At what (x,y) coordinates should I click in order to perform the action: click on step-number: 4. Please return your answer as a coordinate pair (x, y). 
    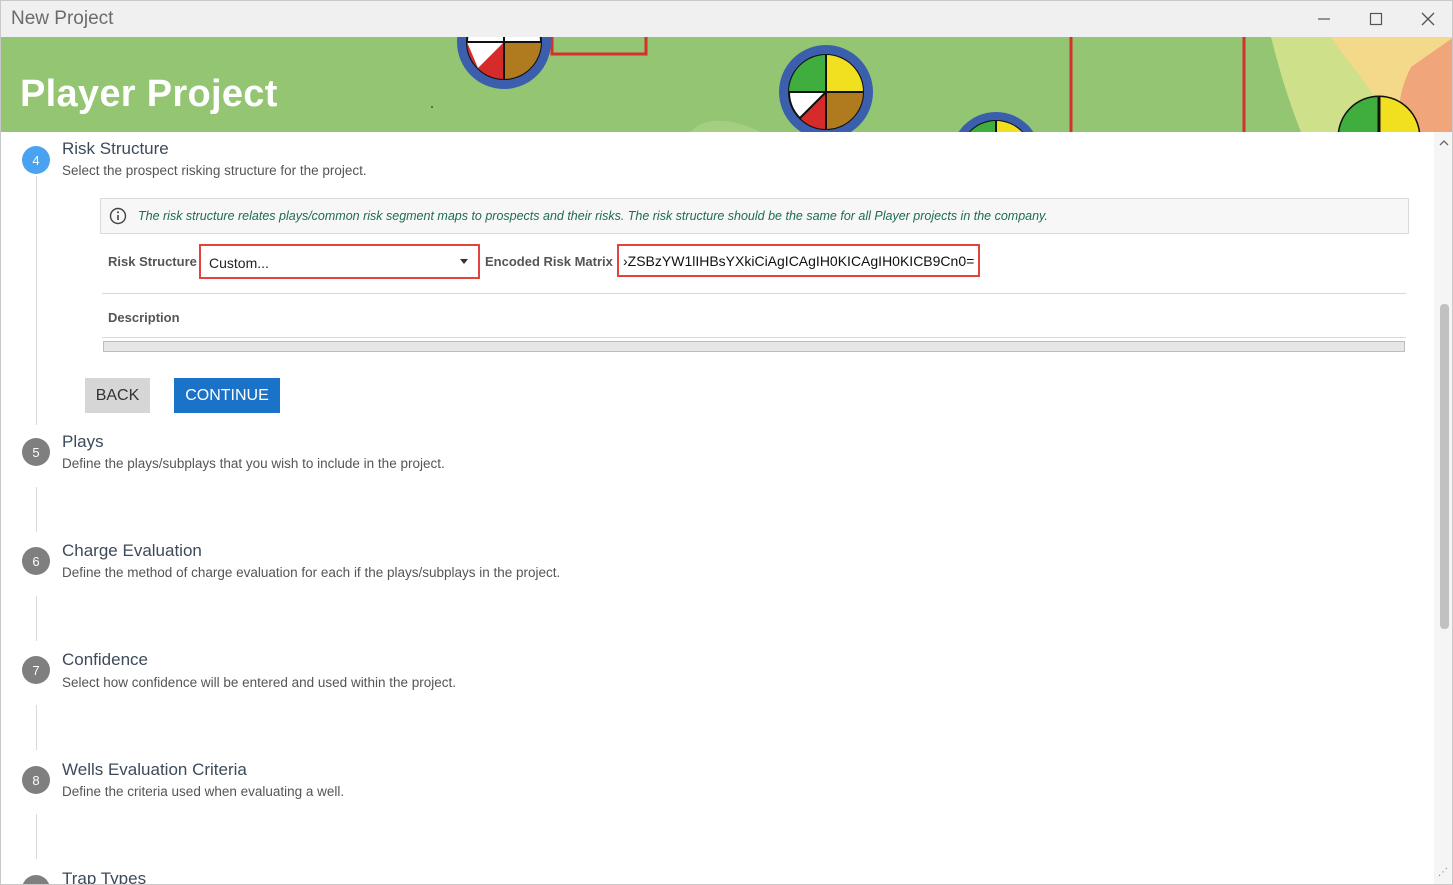
    Looking at the image, I should click on (36, 160).